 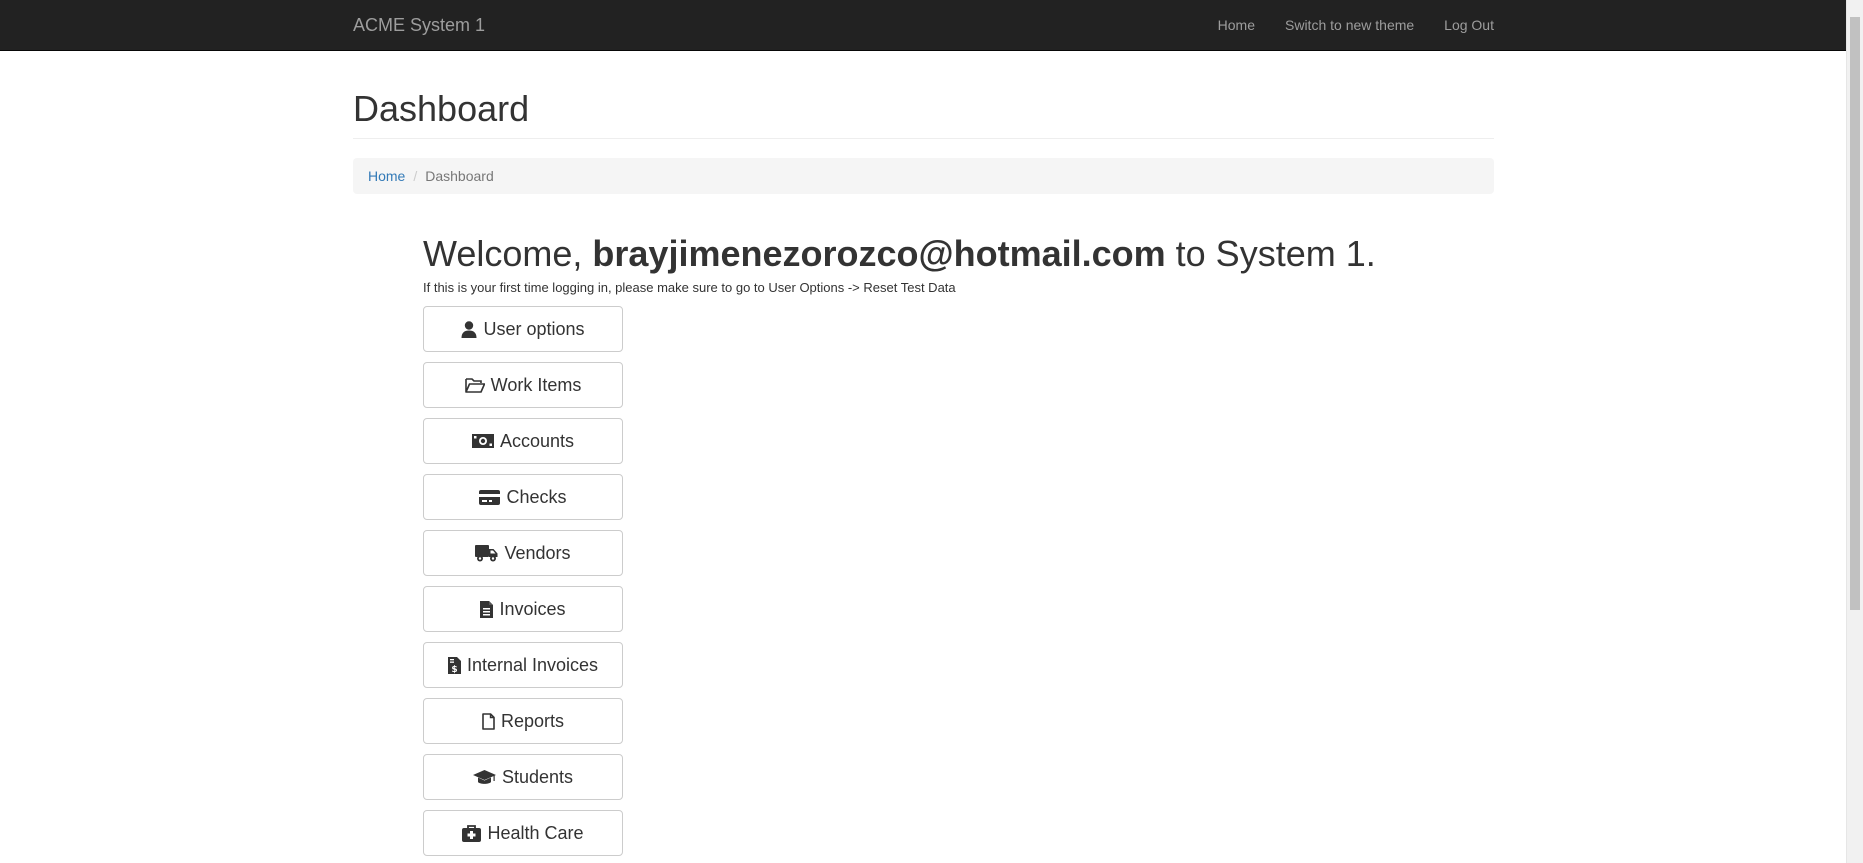 I want to click on students-button: Students, so click(x=523, y=777).